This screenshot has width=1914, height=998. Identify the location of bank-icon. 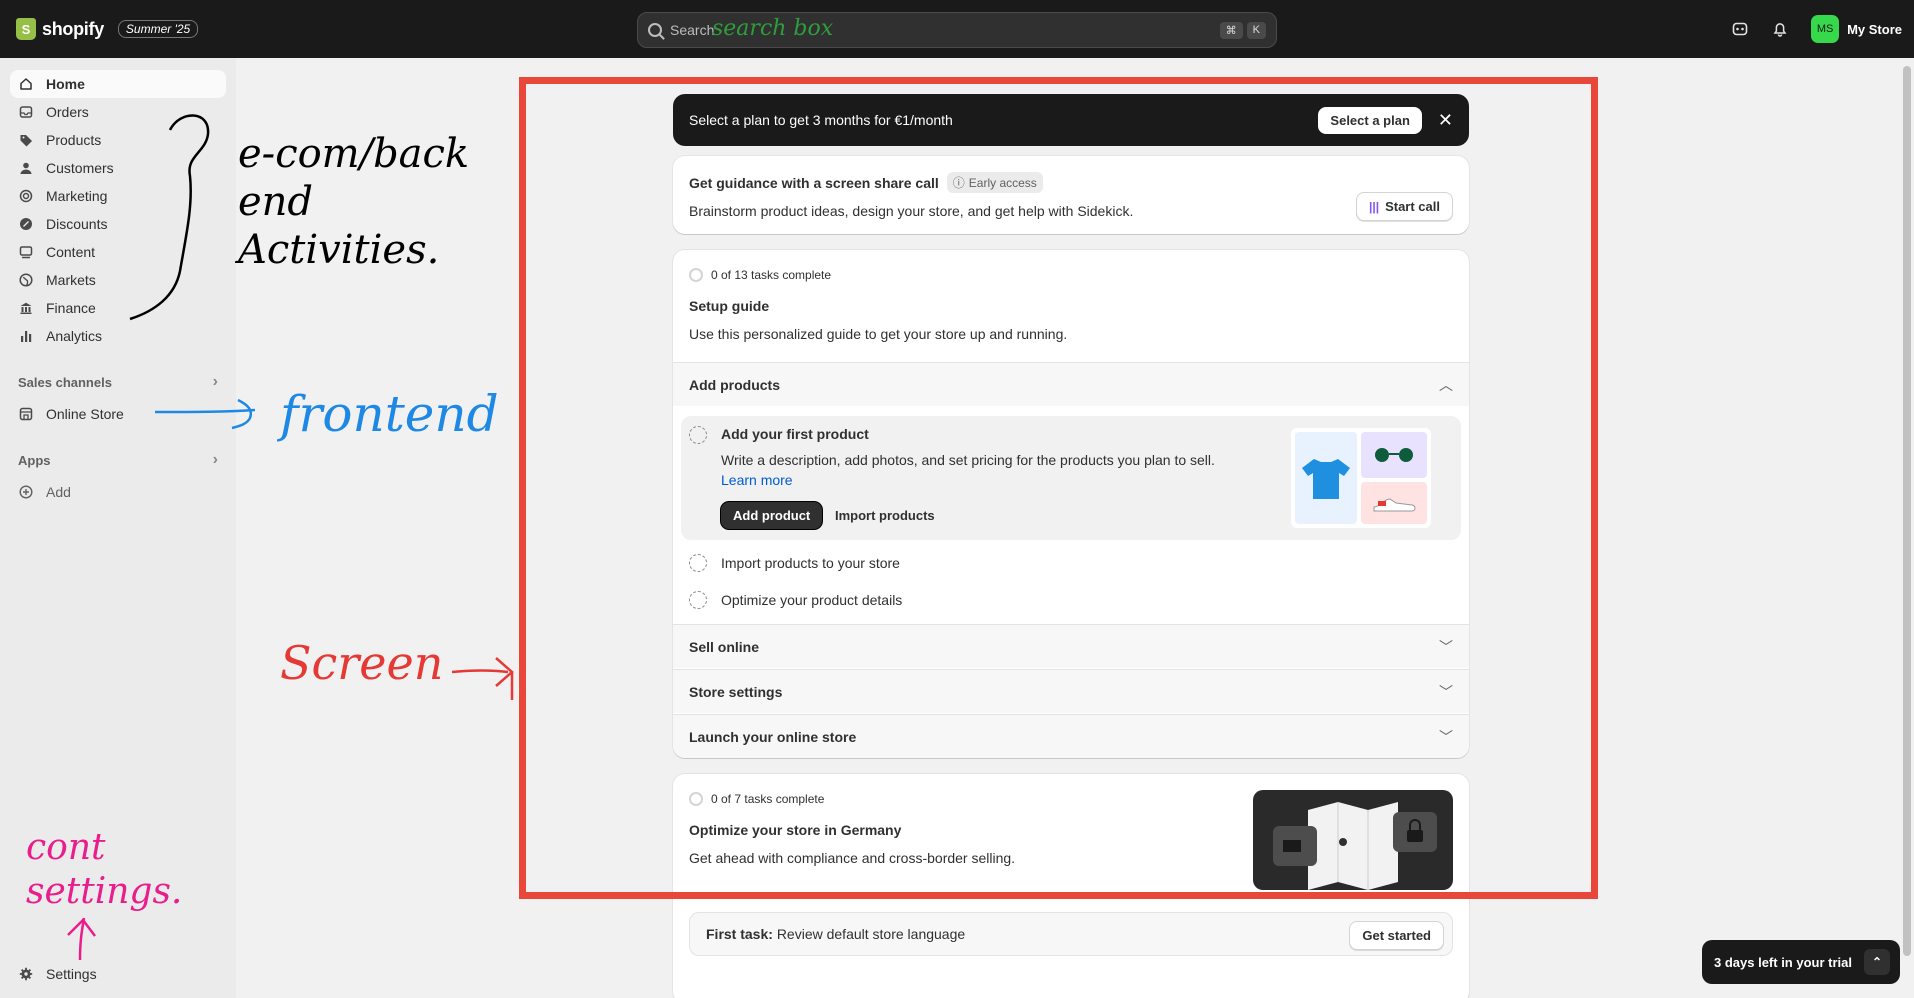
(26, 308).